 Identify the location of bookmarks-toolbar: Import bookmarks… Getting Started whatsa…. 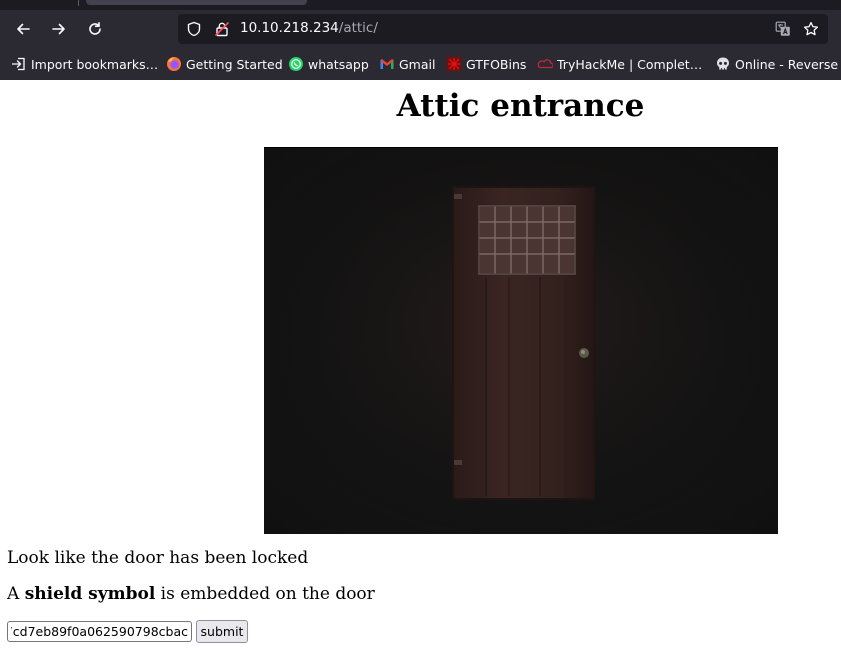
(420, 64).